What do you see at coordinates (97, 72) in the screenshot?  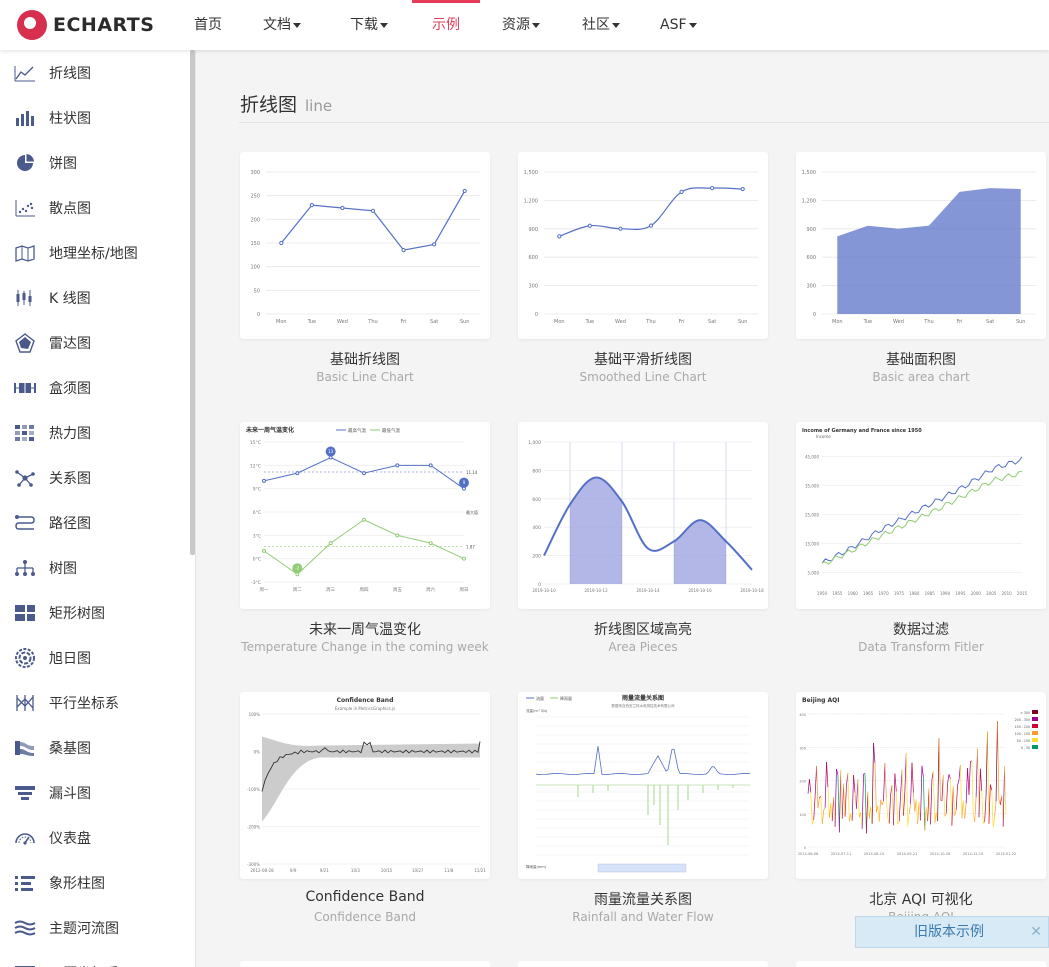 I see `sidebar-item: 折线图` at bounding box center [97, 72].